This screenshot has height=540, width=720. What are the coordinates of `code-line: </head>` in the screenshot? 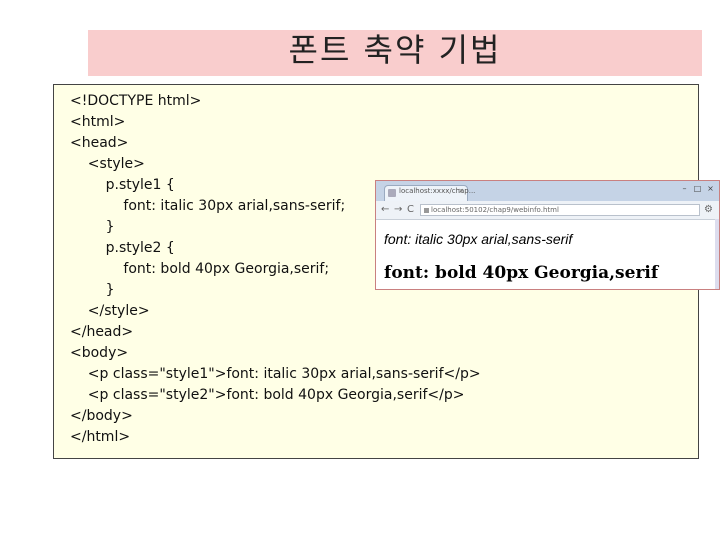 It's located at (102, 332).